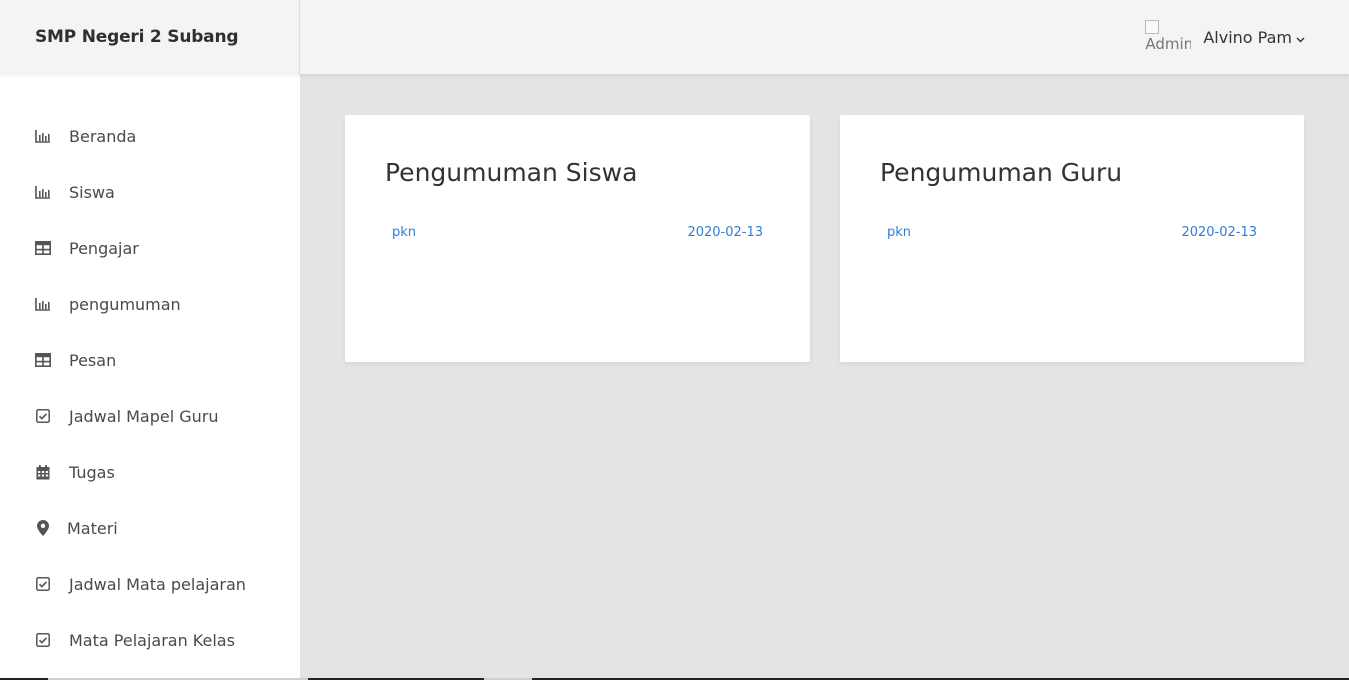 Image resolution: width=1349 pixels, height=680 pixels. Describe the element at coordinates (1152, 27) in the screenshot. I see `broken-image-icon` at that location.